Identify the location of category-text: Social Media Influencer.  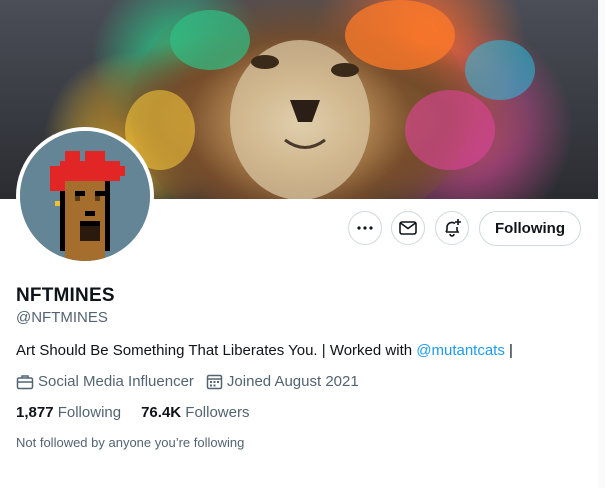
(116, 381).